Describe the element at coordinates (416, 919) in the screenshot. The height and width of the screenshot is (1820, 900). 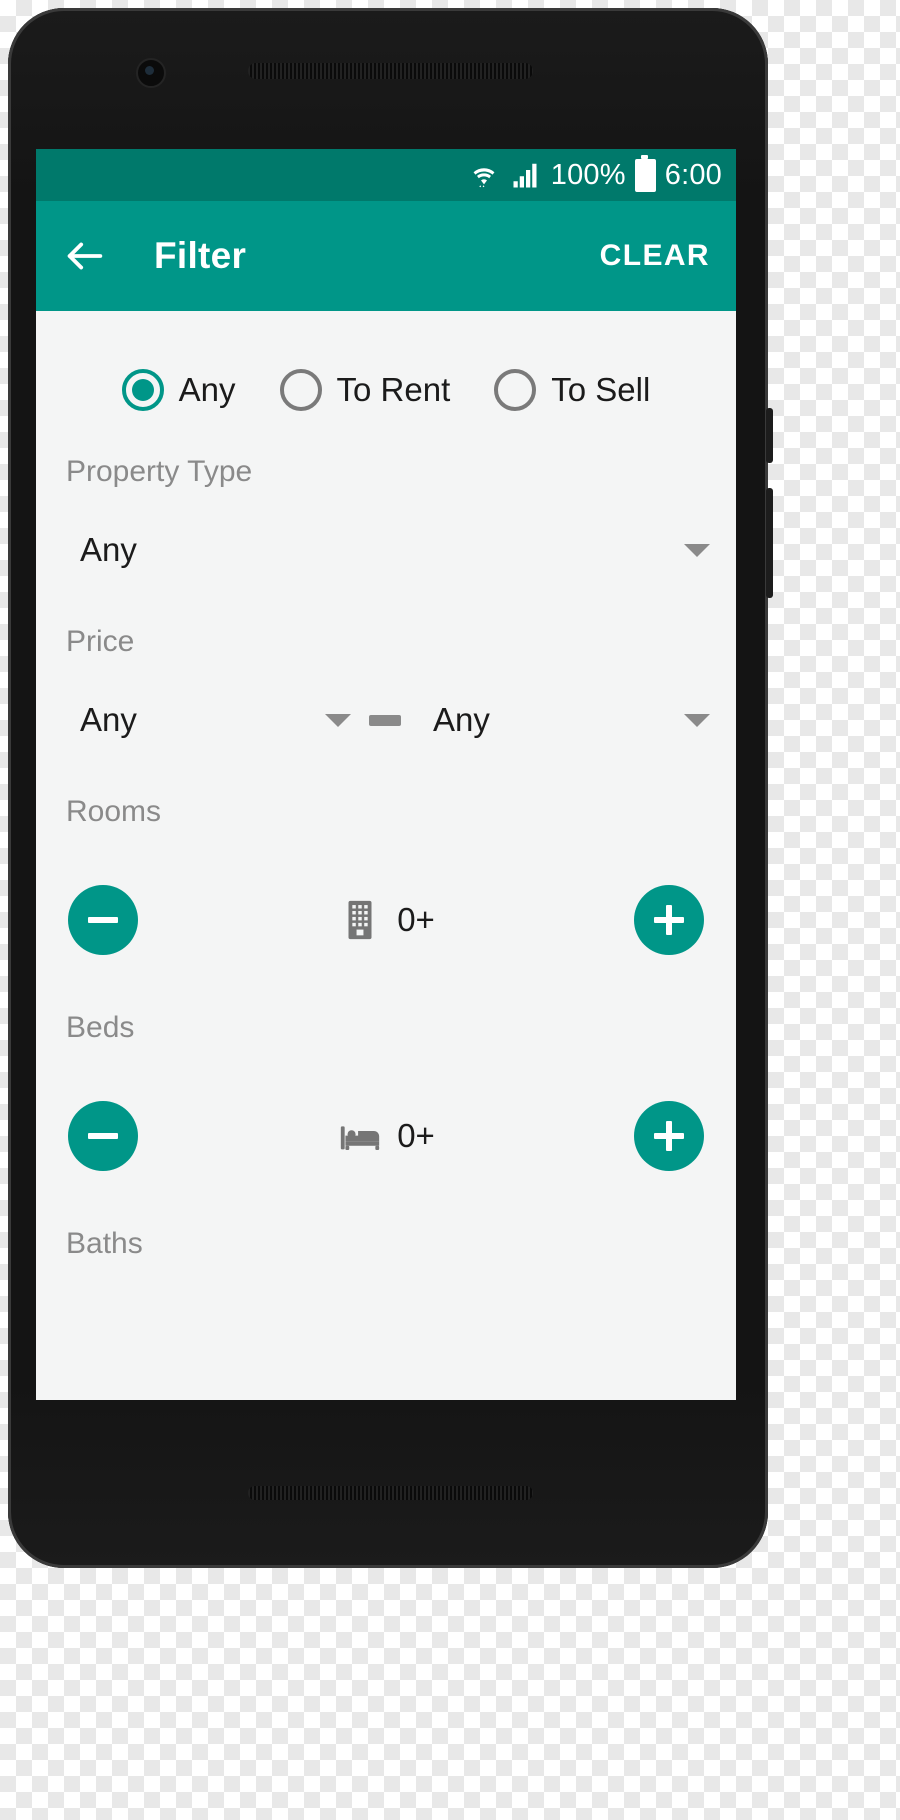
I see `rooms-value: 0+` at that location.